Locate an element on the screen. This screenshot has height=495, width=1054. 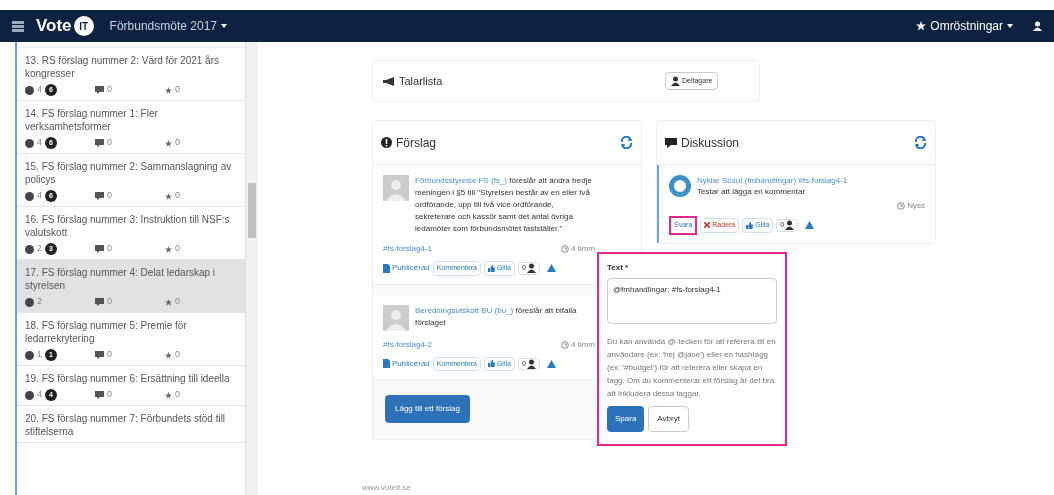
author-link: Förbundsstyrelse FS (fs_) is located at coordinates (461, 180).